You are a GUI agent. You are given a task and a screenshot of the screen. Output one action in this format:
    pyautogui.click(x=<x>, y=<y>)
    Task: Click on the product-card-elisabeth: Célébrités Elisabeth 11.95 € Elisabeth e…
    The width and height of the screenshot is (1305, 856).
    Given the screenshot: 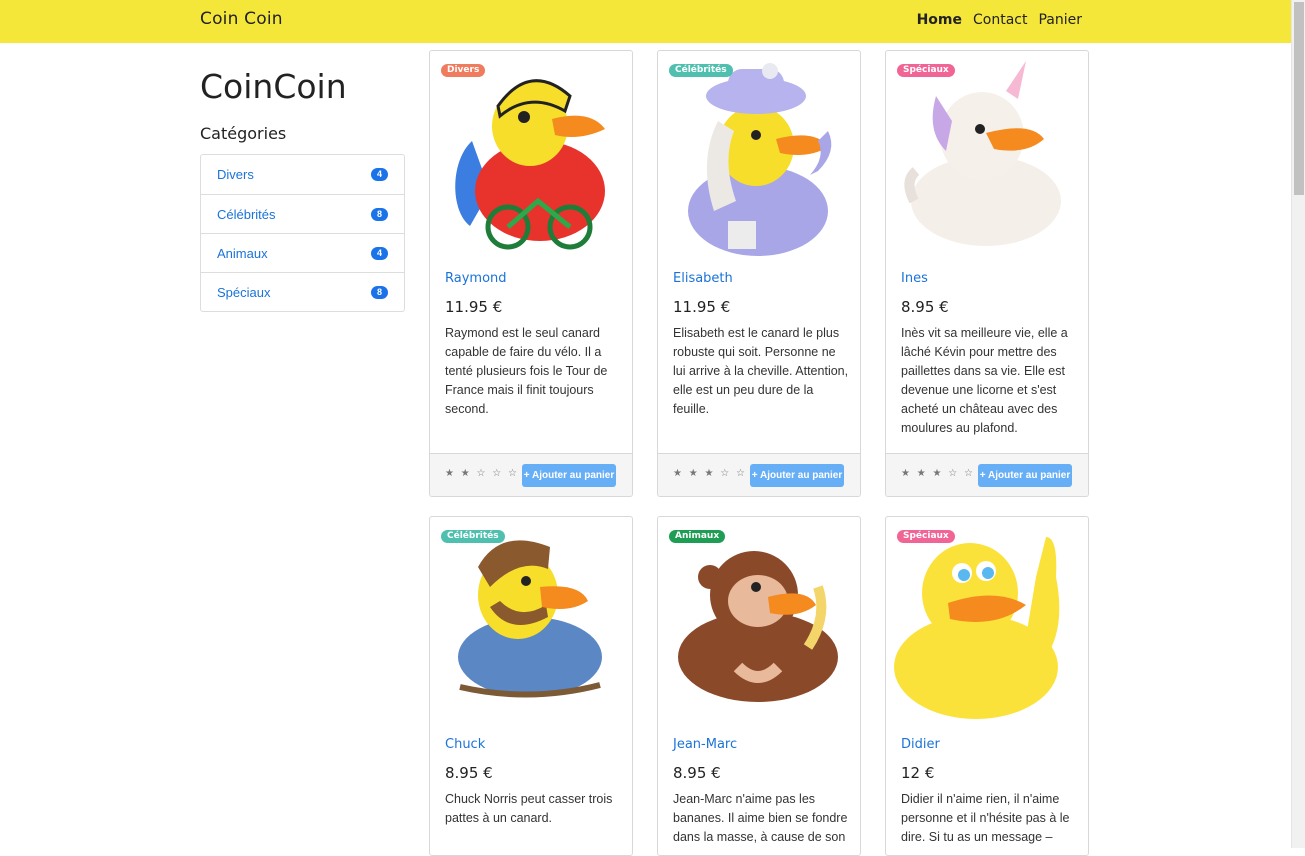 What is the action you would take?
    pyautogui.click(x=759, y=273)
    